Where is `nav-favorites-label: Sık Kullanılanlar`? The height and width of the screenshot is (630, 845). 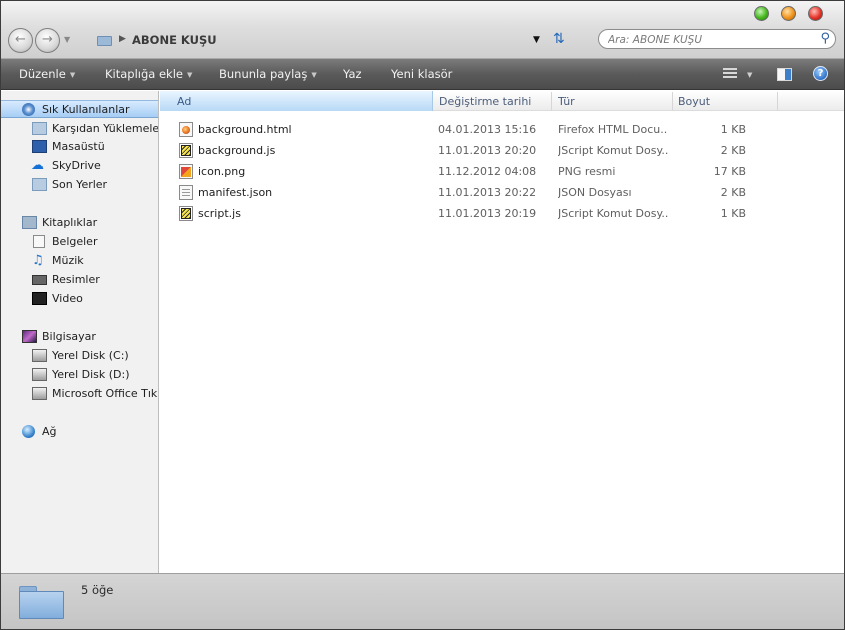 nav-favorites-label: Sık Kullanılanlar is located at coordinates (86, 109).